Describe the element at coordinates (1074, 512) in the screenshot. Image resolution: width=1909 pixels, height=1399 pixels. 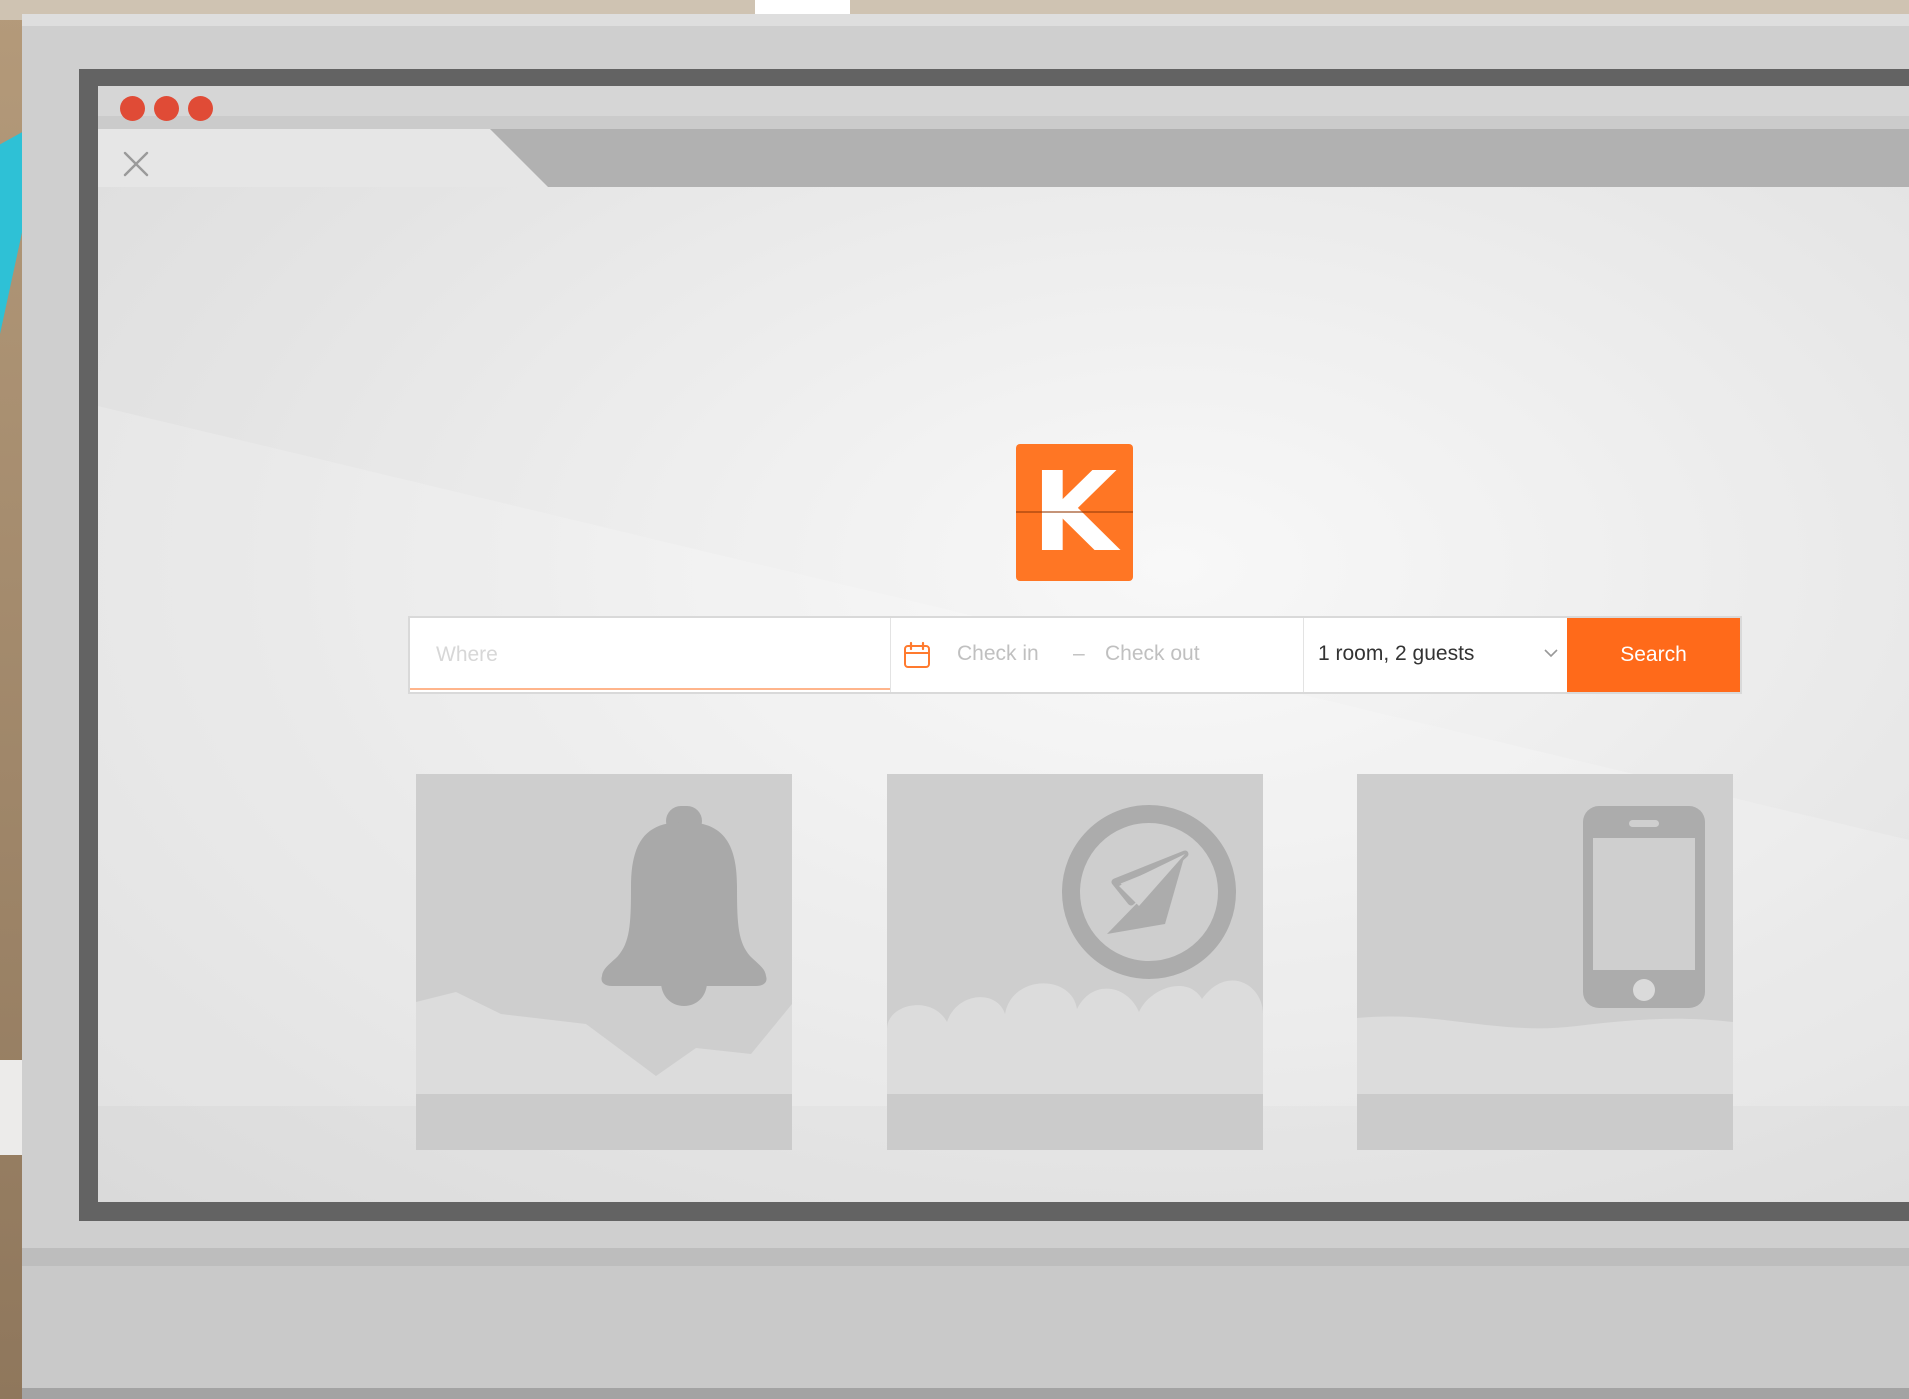
I see `kayak-logo: K` at that location.